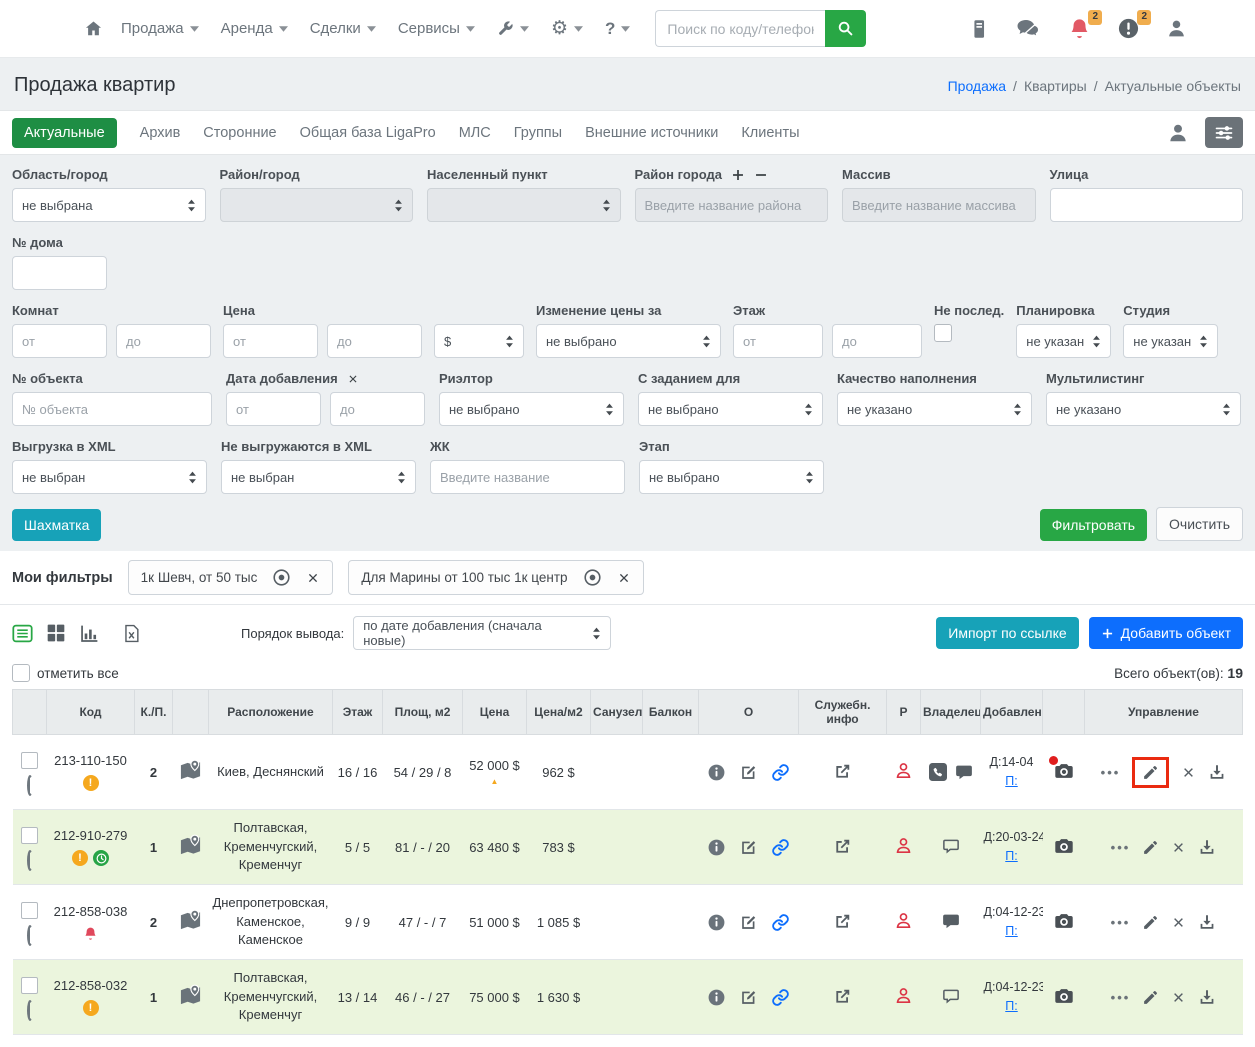 The height and width of the screenshot is (1047, 1255). What do you see at coordinates (91, 911) in the screenshot?
I see `object-code: 212-858-038` at bounding box center [91, 911].